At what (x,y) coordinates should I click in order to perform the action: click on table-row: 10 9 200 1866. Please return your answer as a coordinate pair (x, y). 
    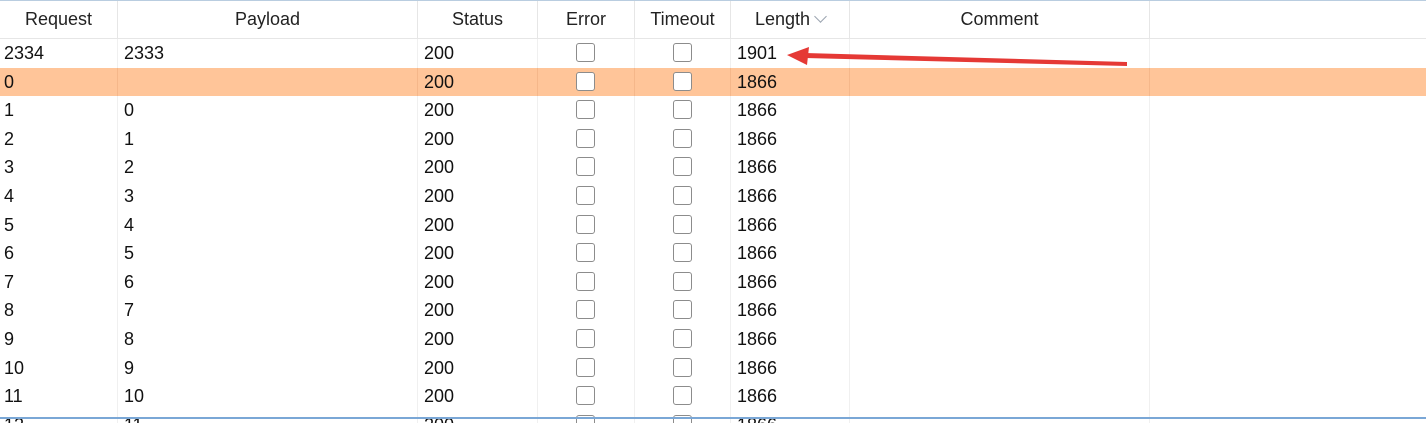
    Looking at the image, I should click on (713, 368).